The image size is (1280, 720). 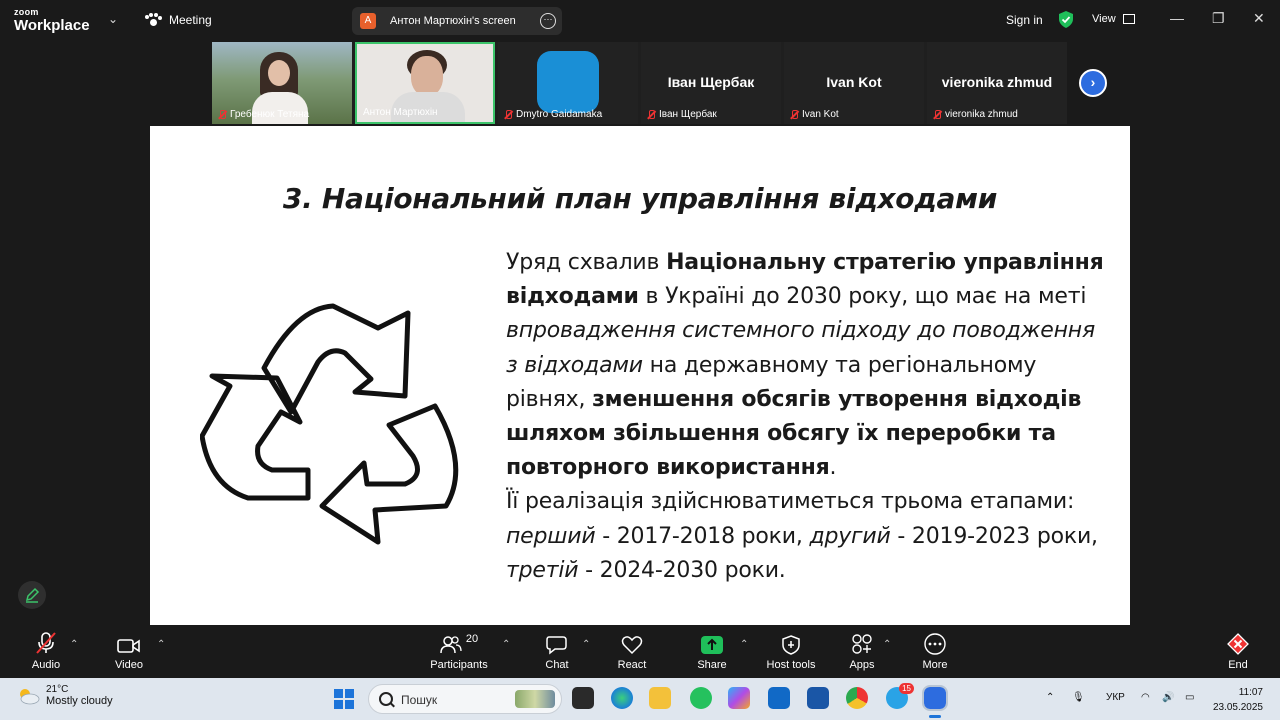 I want to click on audio-options-caret: ⌃, so click(x=74, y=644).